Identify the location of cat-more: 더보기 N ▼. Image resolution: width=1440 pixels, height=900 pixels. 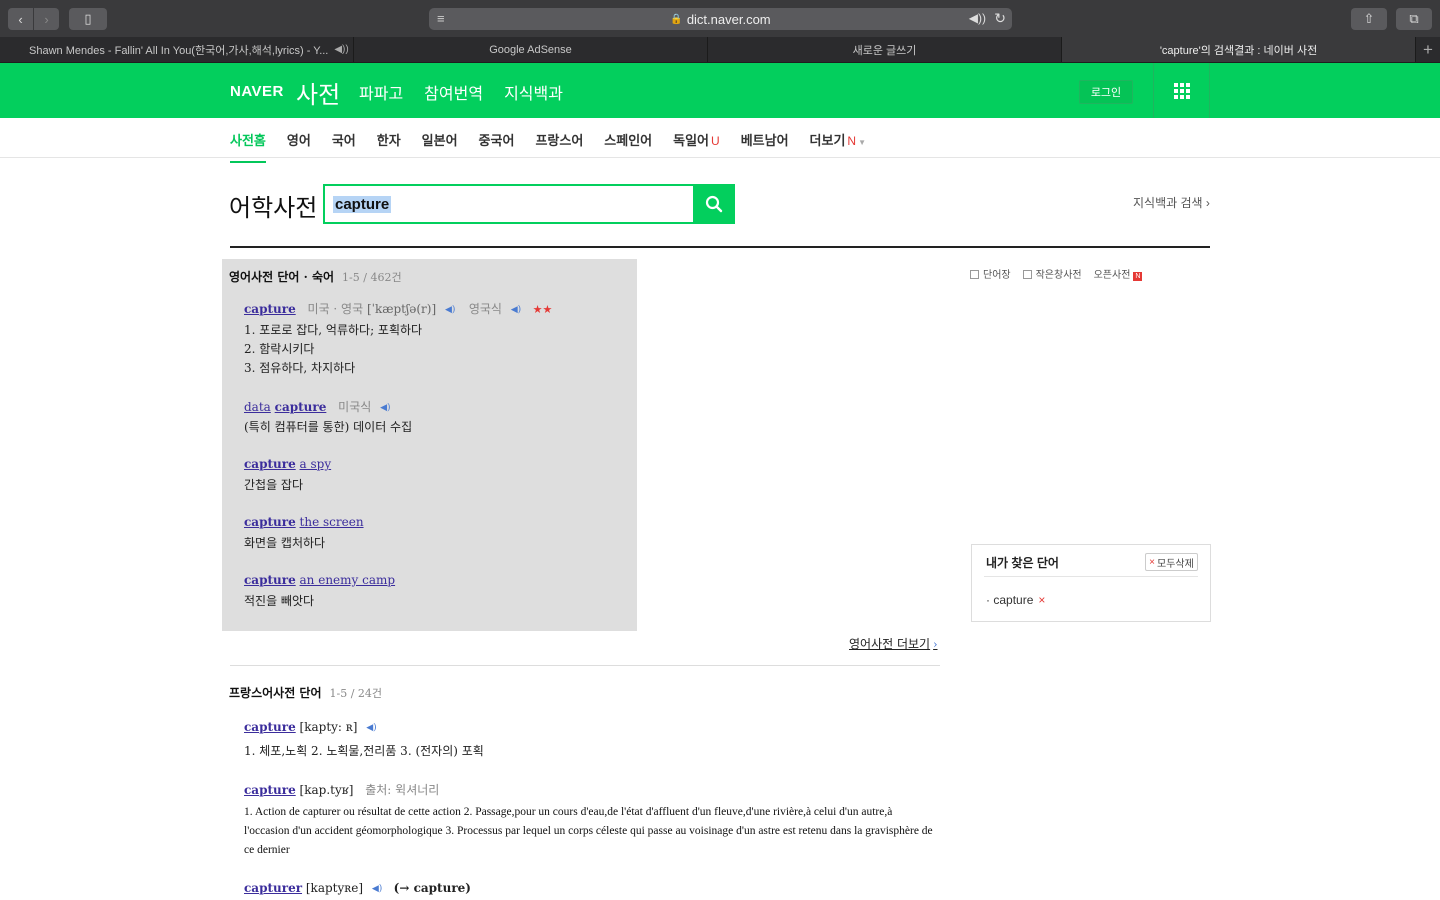
(838, 146).